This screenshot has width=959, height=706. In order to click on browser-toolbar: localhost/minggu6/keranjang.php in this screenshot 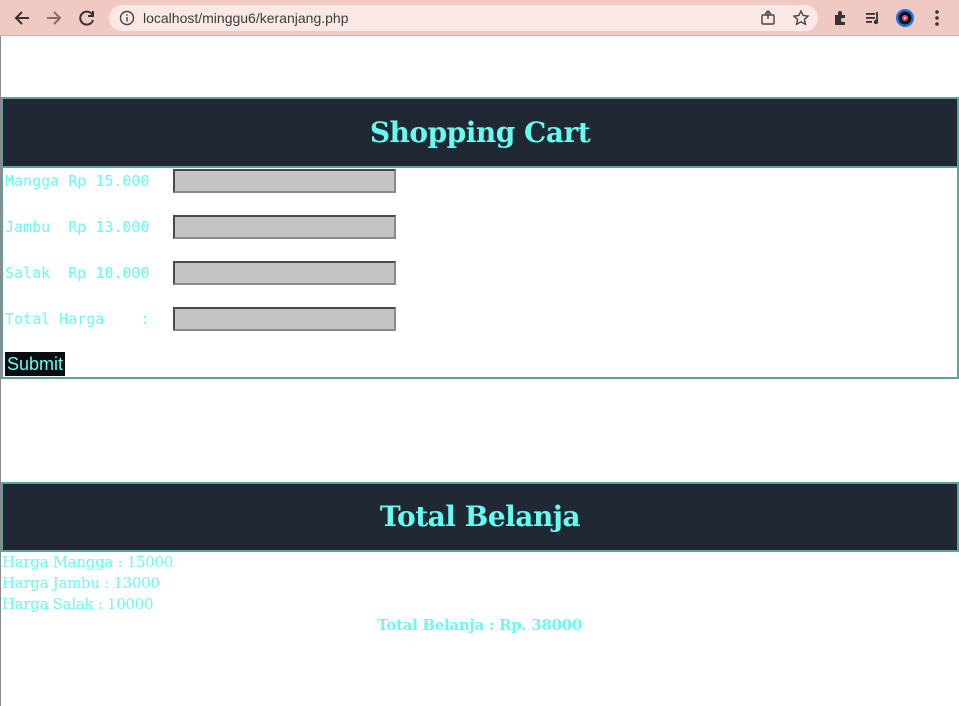, I will do `click(479, 18)`.